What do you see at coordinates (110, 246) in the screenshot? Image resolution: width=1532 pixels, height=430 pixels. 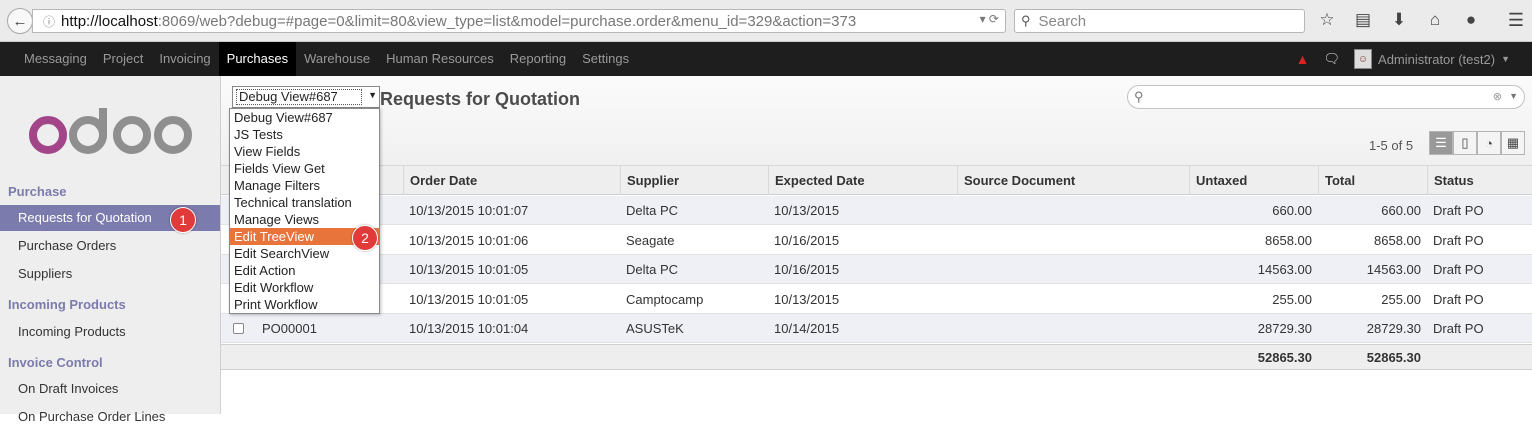 I see `sidebar-item-purchase-orders: Purchase Orders` at bounding box center [110, 246].